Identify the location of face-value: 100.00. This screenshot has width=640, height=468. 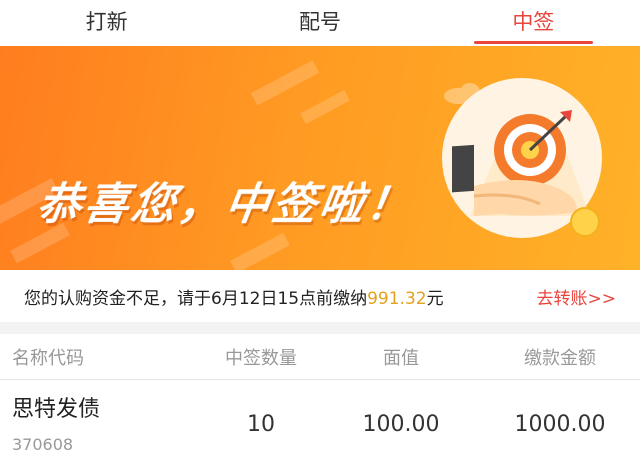
(401, 424).